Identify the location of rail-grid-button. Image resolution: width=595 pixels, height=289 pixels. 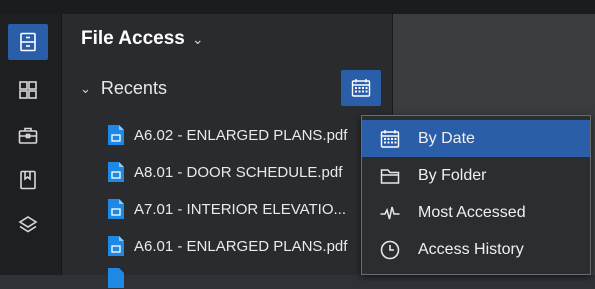
(28, 90).